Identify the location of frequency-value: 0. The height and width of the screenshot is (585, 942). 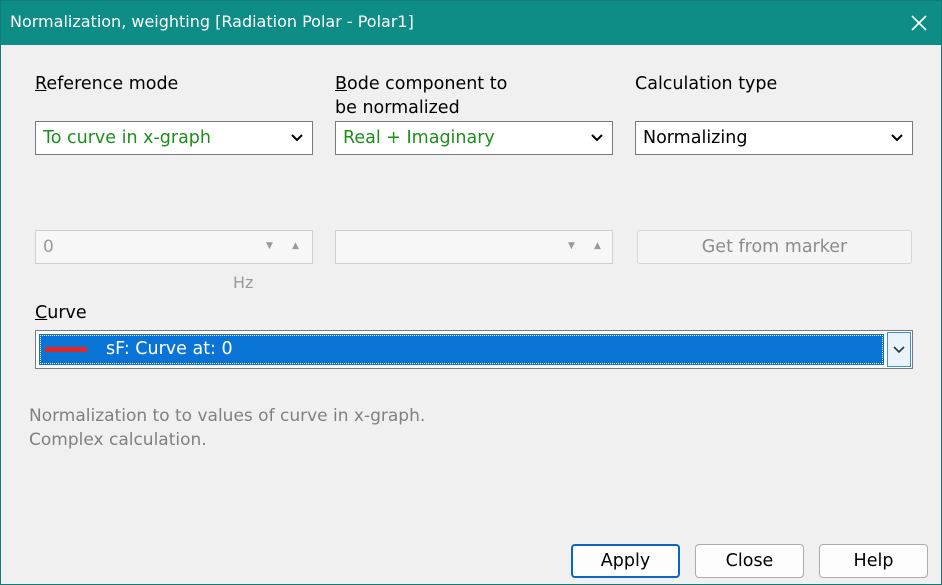
(48, 247).